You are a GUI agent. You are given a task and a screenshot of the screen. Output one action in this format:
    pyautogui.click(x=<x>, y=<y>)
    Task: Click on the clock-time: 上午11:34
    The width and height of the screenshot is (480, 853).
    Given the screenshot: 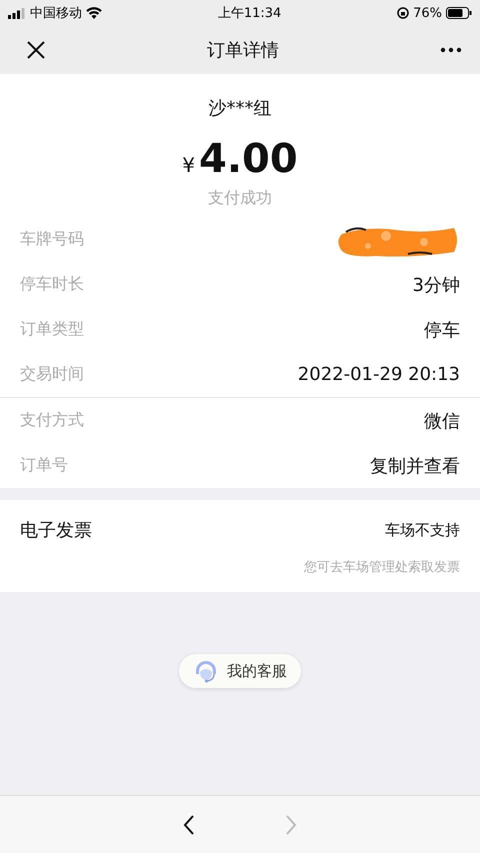 What is the action you would take?
    pyautogui.click(x=250, y=13)
    